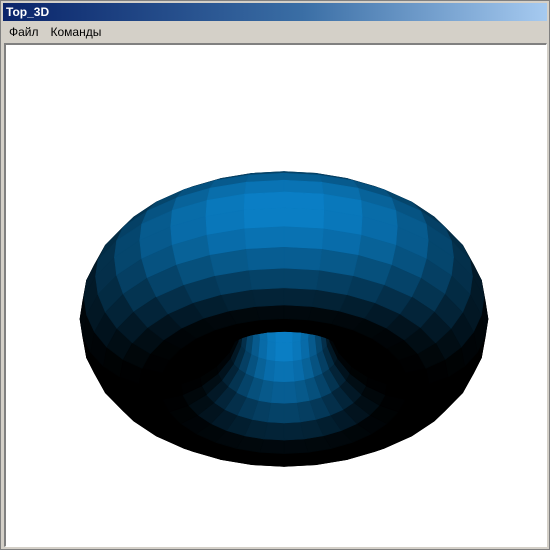 The height and width of the screenshot is (550, 550). I want to click on title-bar: Top_3D, so click(275, 12).